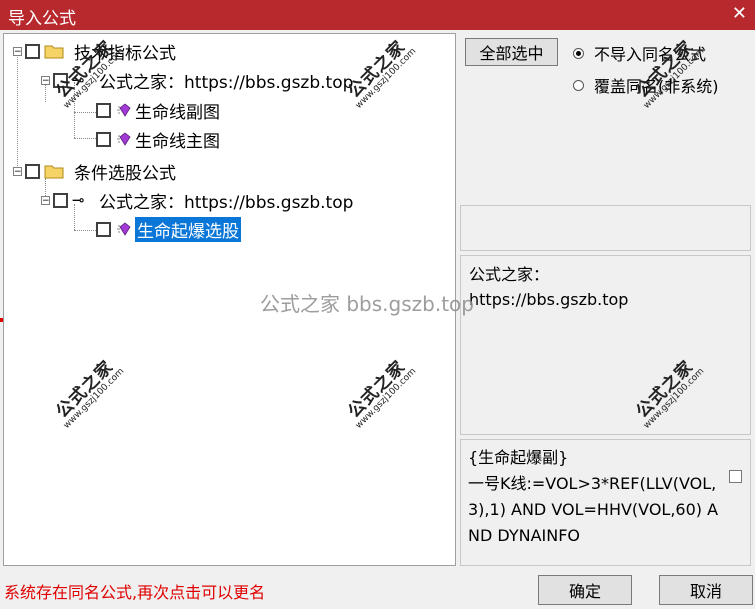 This screenshot has height=609, width=755. I want to click on key-icon: ⊸, so click(78, 200).